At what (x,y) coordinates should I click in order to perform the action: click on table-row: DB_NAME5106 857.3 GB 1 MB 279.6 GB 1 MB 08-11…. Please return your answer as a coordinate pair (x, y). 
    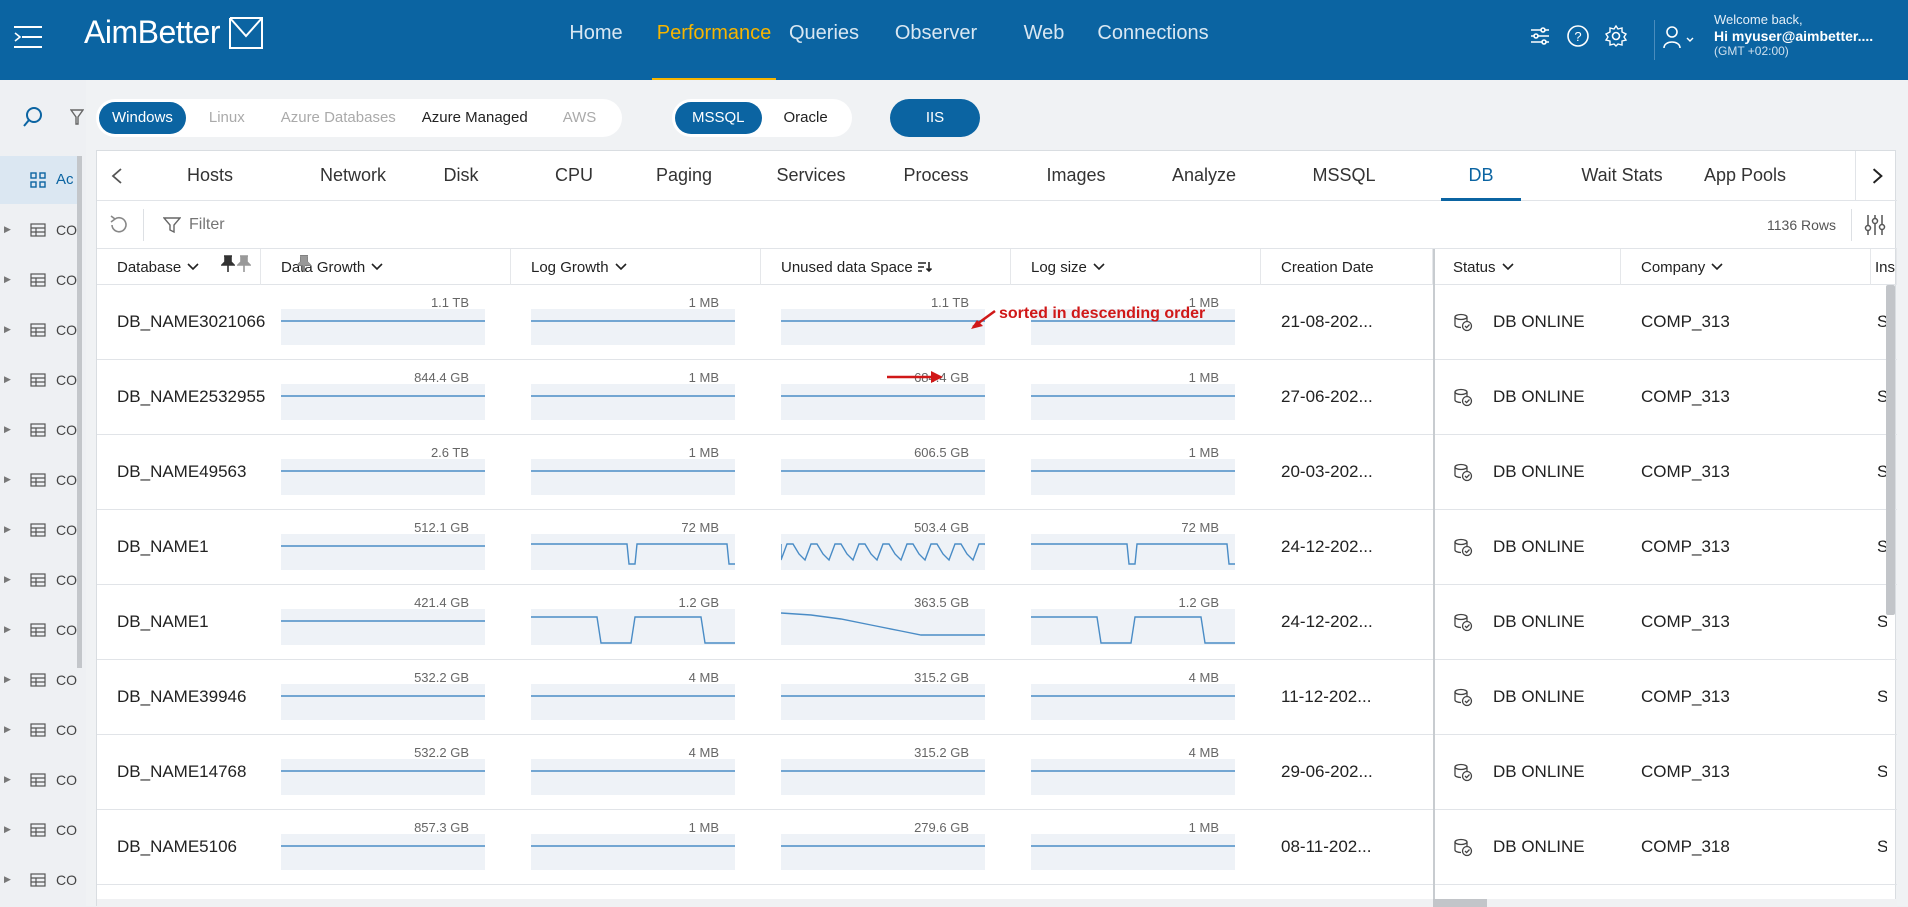
    Looking at the image, I should click on (997, 847).